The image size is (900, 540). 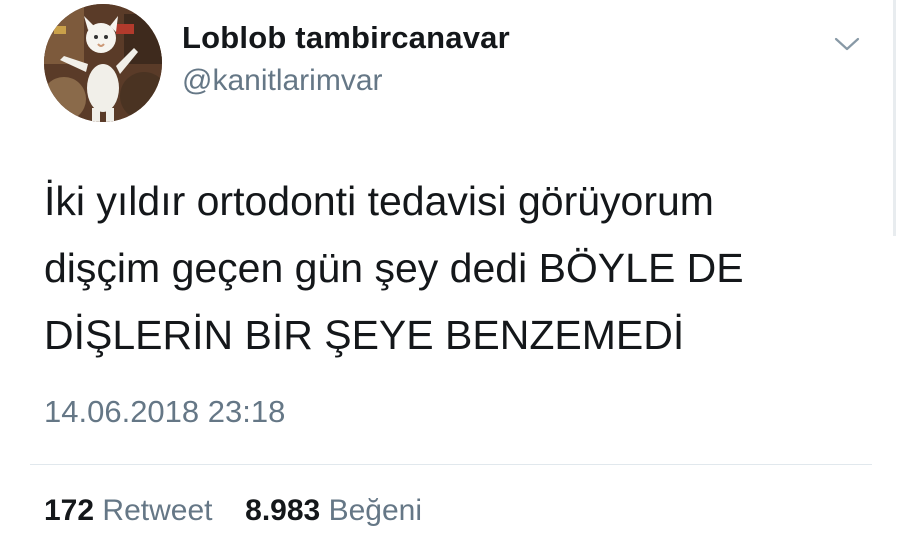 What do you see at coordinates (69, 510) in the screenshot?
I see `retweet-count: 172` at bounding box center [69, 510].